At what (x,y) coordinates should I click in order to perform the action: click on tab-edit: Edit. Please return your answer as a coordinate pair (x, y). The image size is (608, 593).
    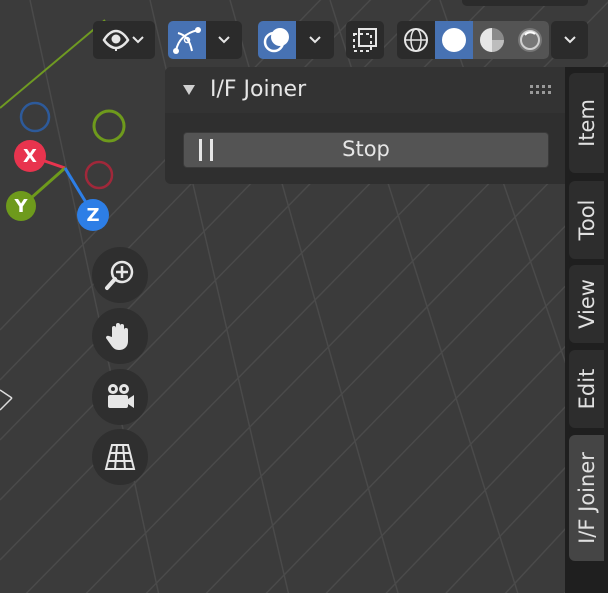
    Looking at the image, I should click on (586, 389).